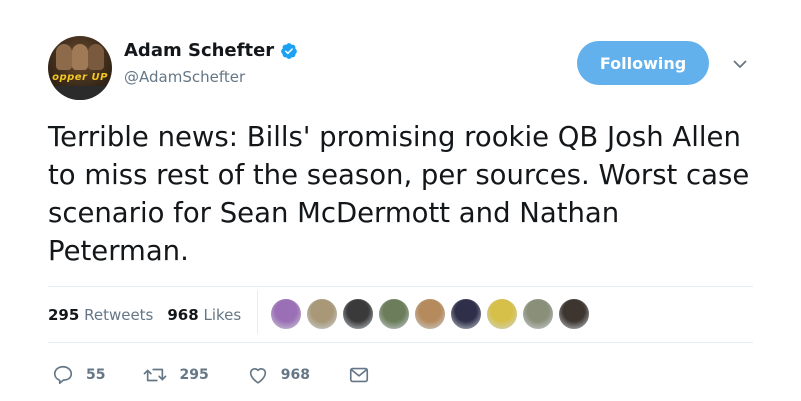  I want to click on retweet-button: 295, so click(176, 375).